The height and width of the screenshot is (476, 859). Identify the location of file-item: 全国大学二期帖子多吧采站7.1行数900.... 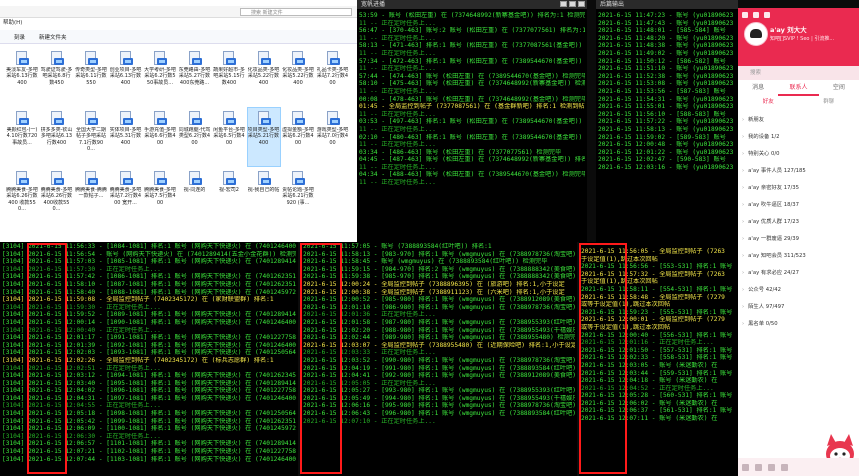
(91, 137).